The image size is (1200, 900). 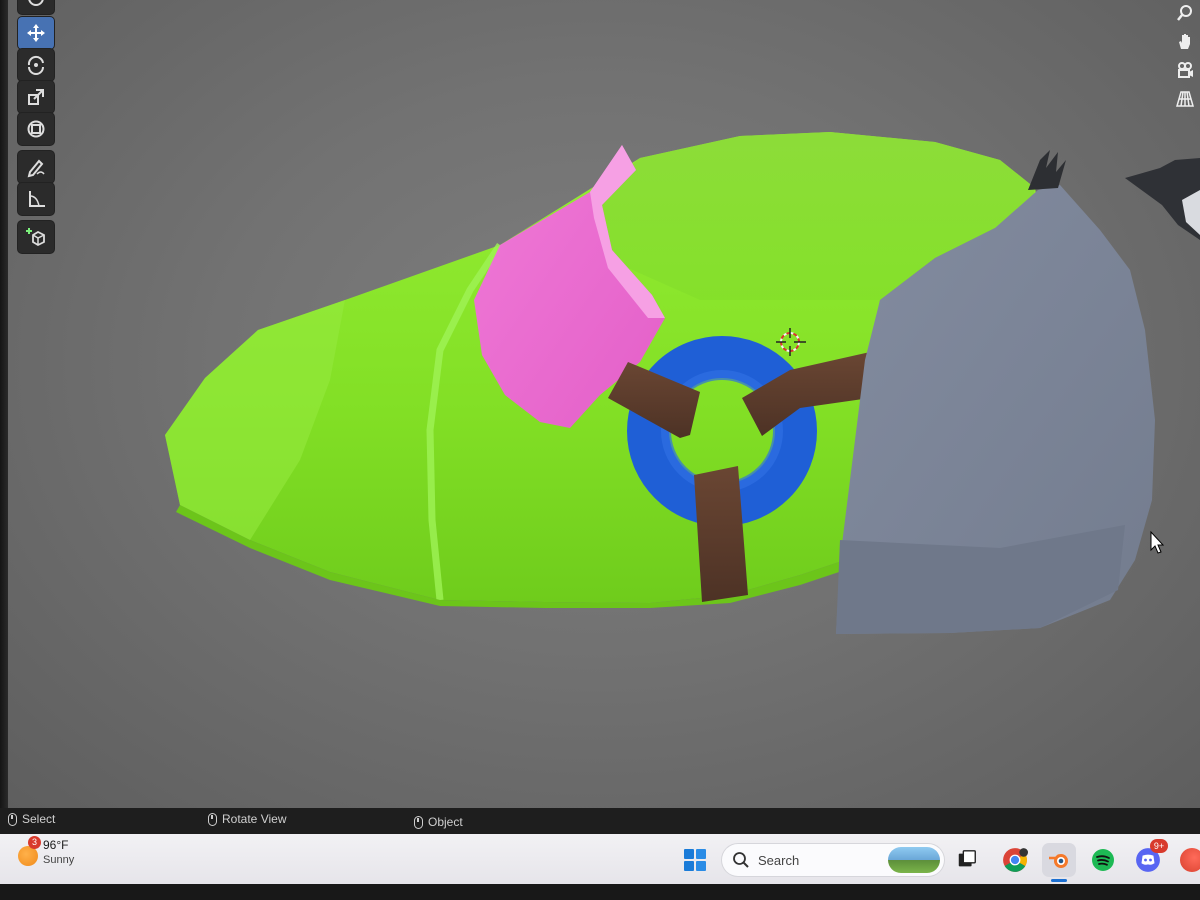 I want to click on camera-view-button, so click(x=1185, y=70).